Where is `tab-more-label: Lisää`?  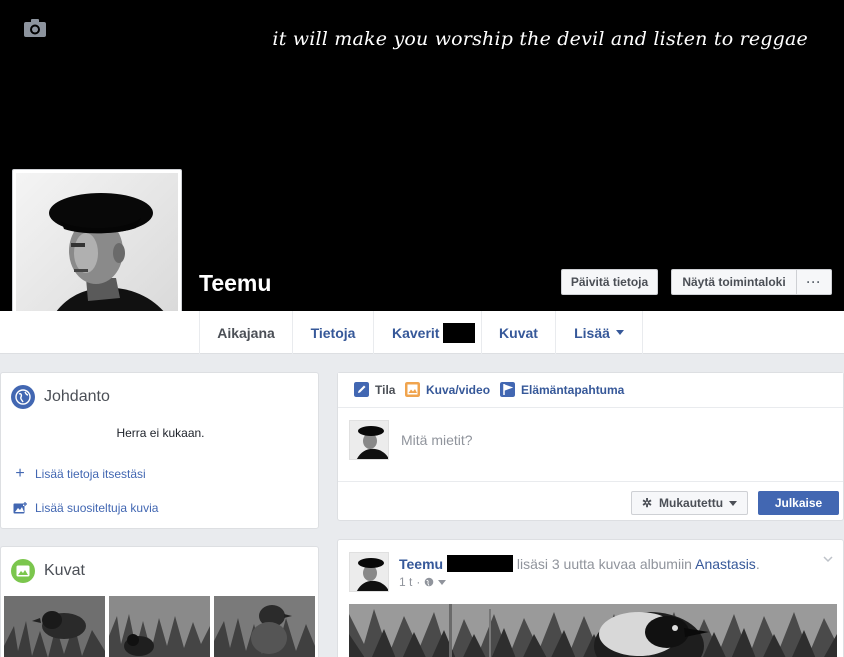 tab-more-label: Lisää is located at coordinates (592, 332).